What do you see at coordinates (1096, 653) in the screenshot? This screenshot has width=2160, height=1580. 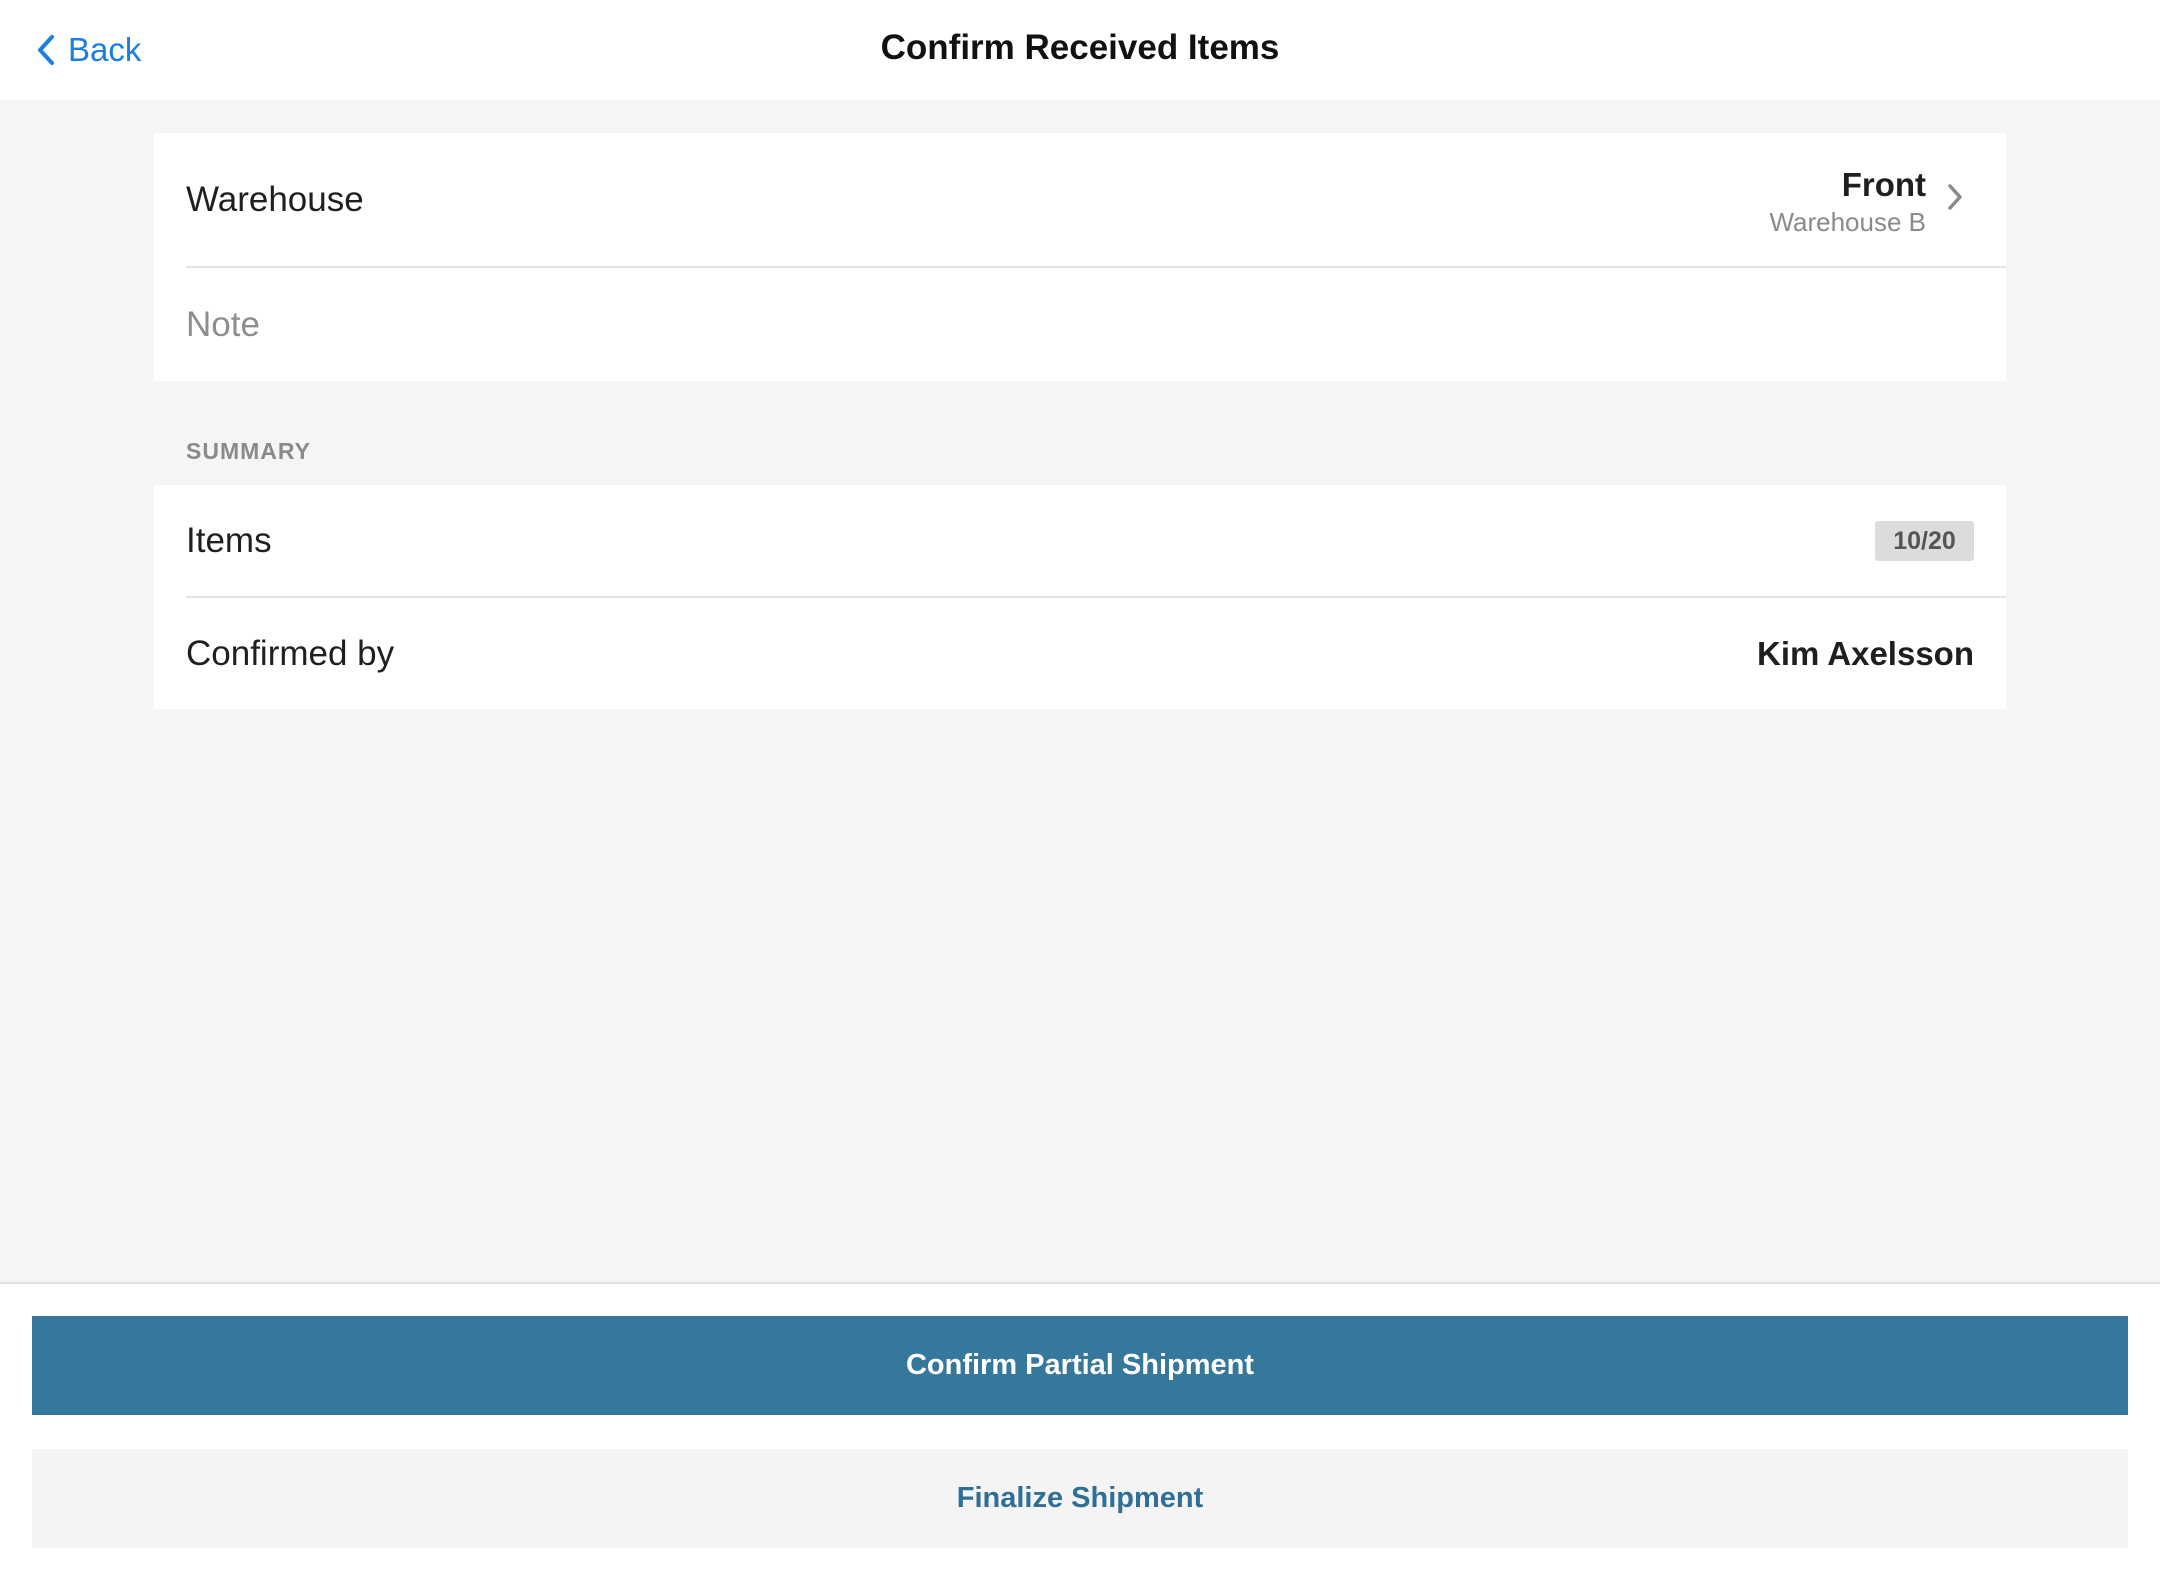 I see `confirmed-by-row: Confirmed by` at bounding box center [1096, 653].